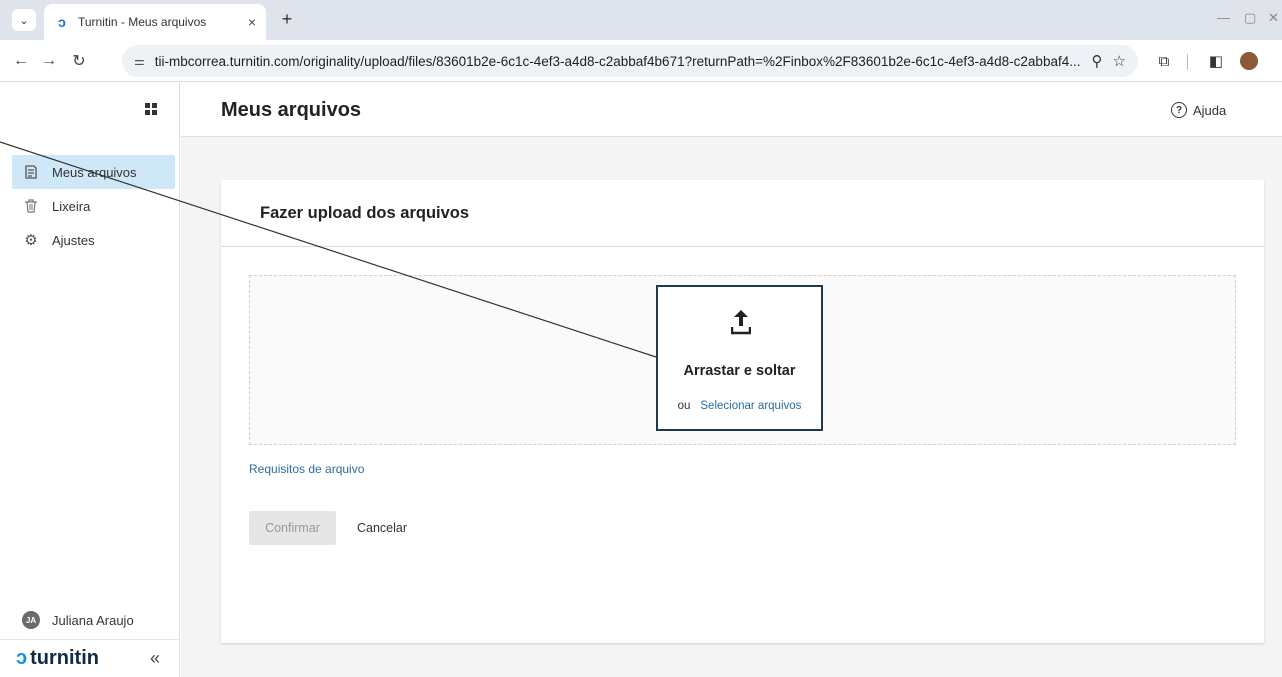 This screenshot has width=1282, height=677. Describe the element at coordinates (1187, 62) in the screenshot. I see `toolbar-separator` at that location.